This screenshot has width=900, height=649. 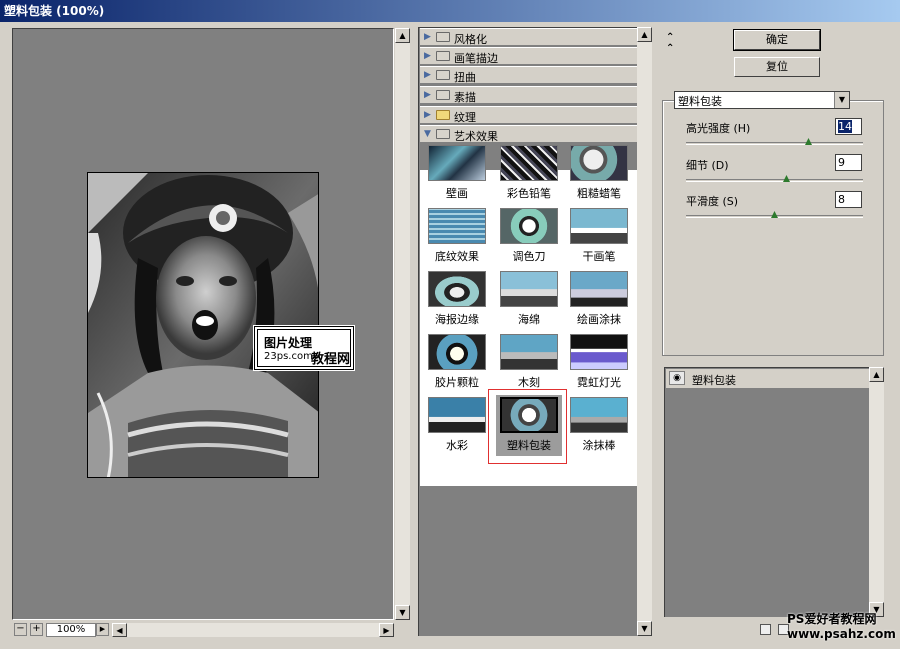 I want to click on zoom-level-field: 100%, so click(x=71, y=630).